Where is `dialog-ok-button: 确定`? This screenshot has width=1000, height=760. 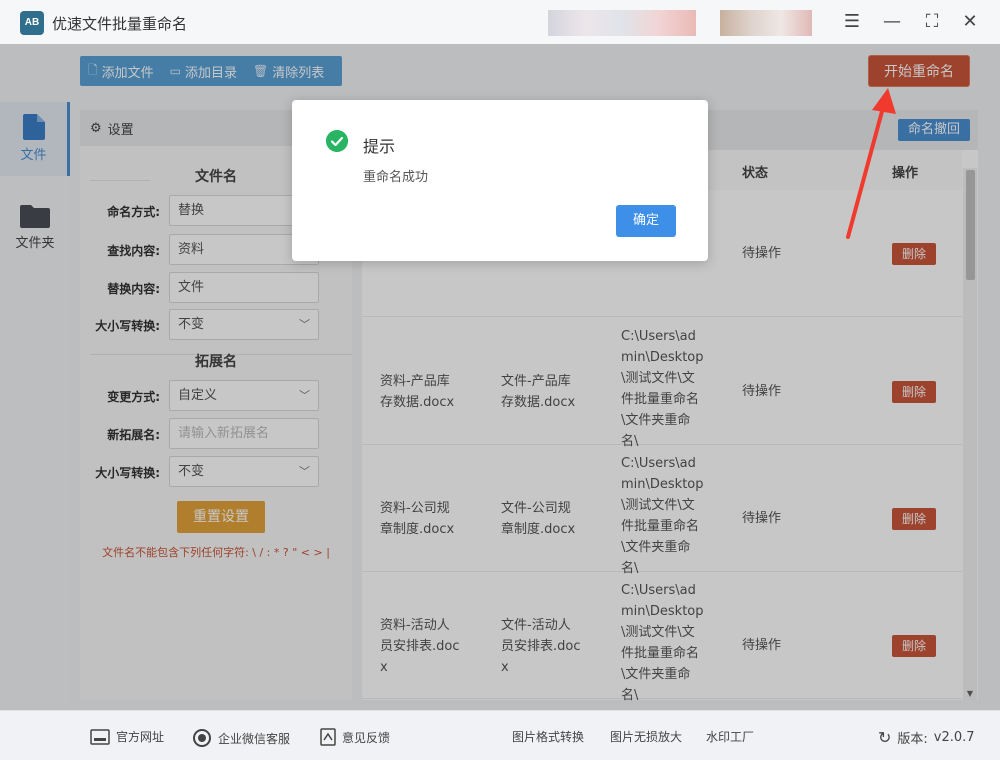 dialog-ok-button: 确定 is located at coordinates (646, 221).